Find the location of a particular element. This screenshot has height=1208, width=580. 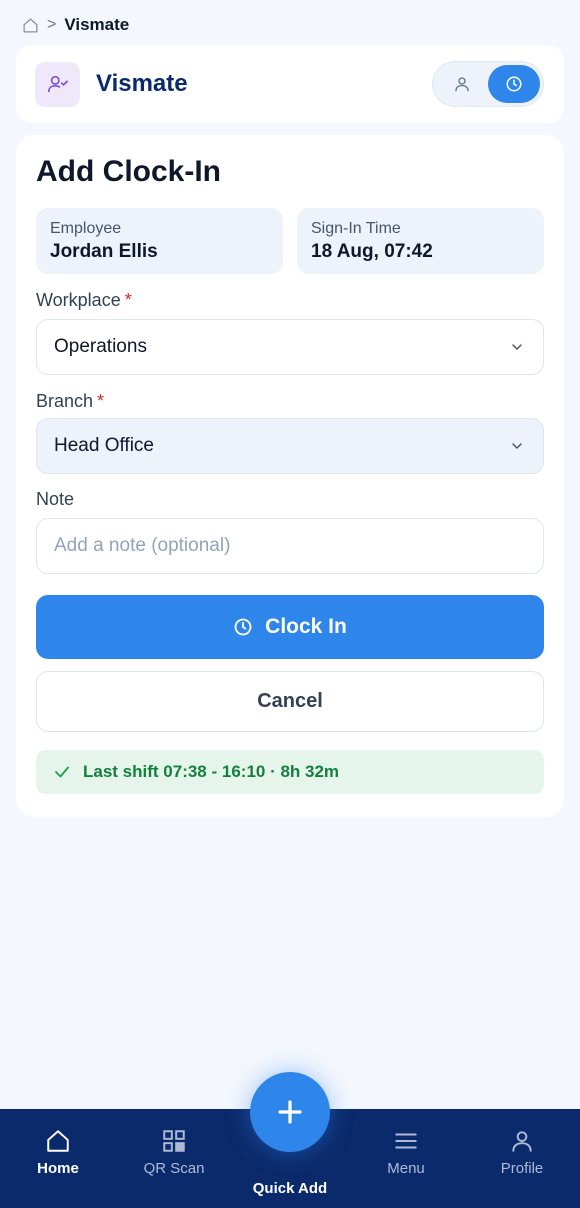

nav-home: Home is located at coordinates (58, 1154).